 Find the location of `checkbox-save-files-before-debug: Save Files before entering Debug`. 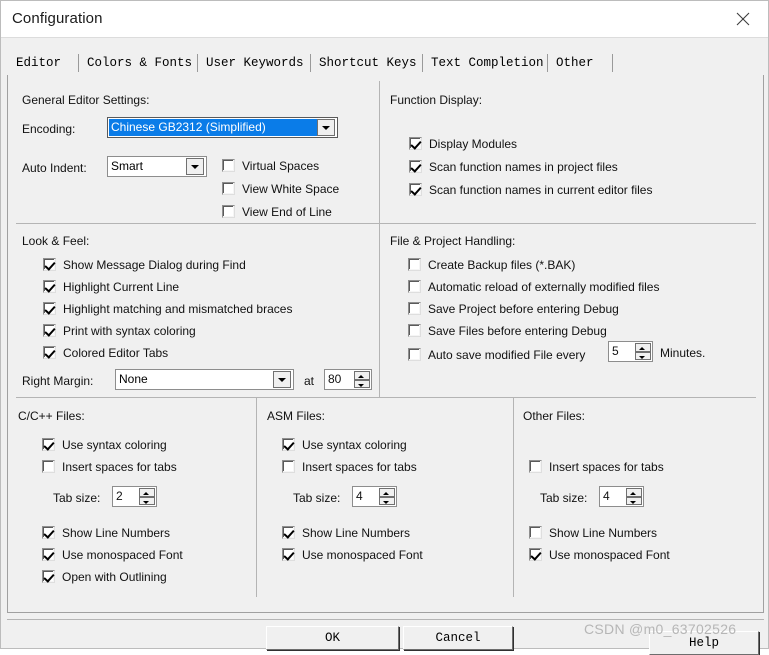

checkbox-save-files-before-debug: Save Files before entering Debug is located at coordinates (507, 330).